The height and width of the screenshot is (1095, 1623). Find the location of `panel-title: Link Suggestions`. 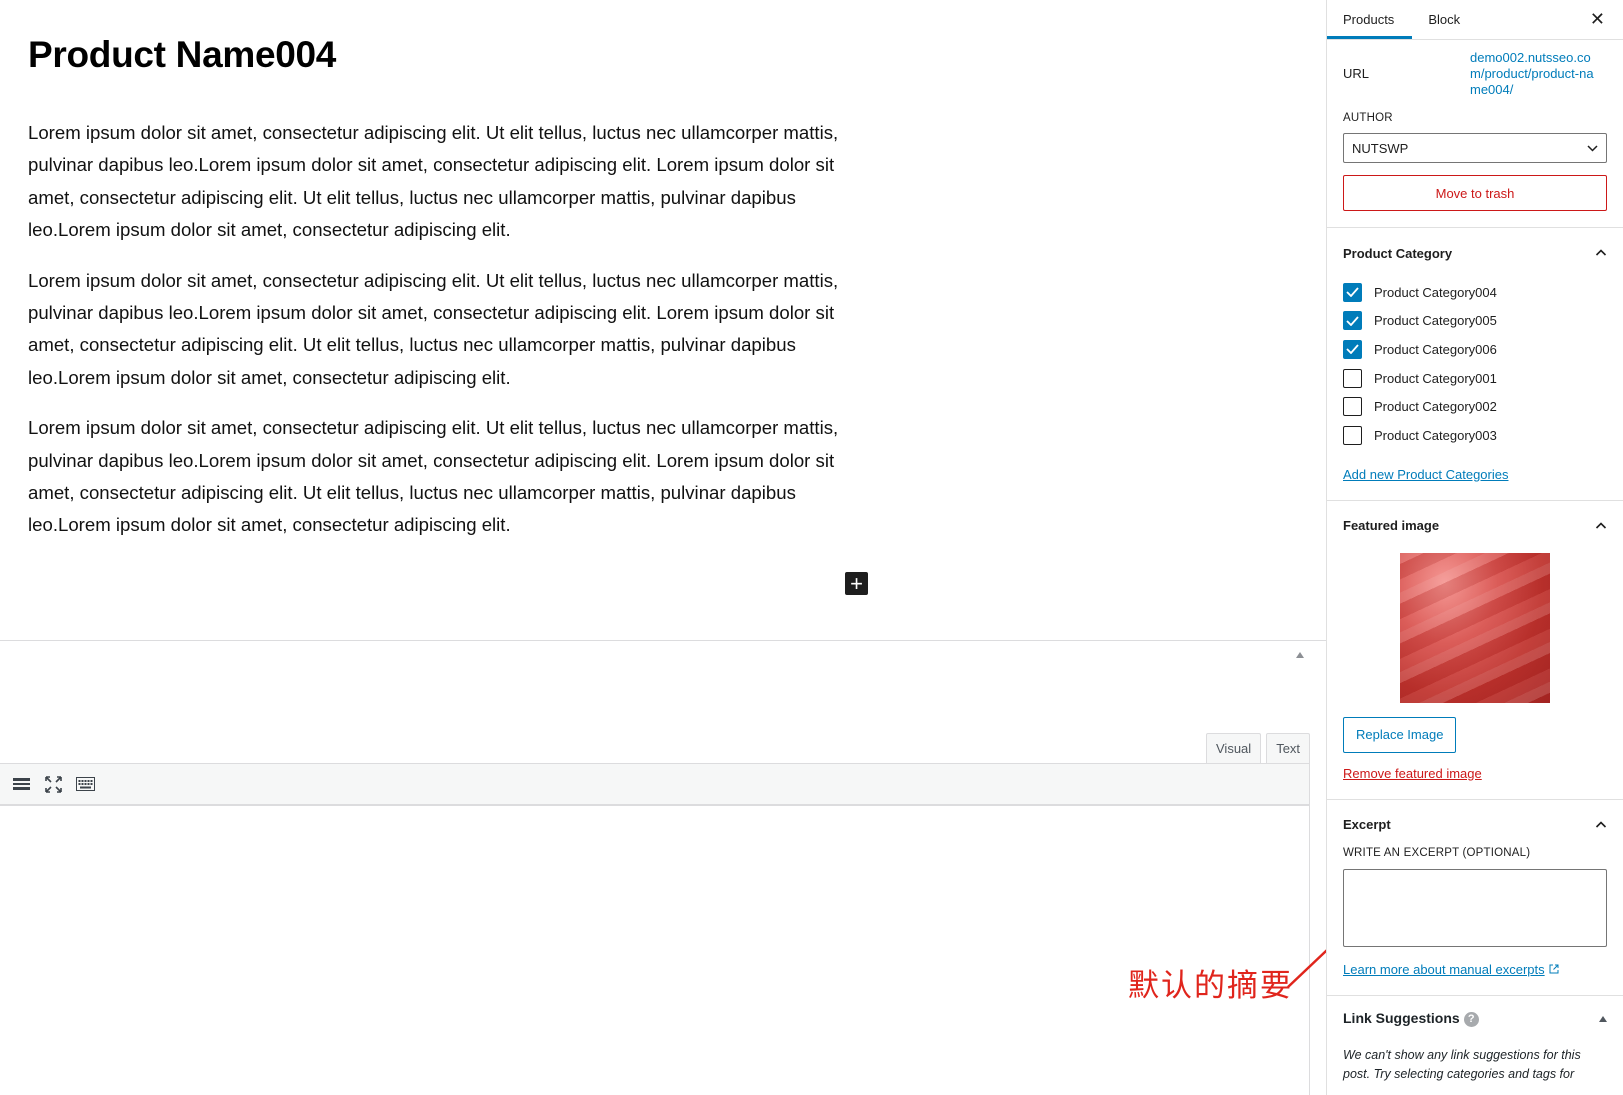

panel-title: Link Suggestions is located at coordinates (1401, 1018).